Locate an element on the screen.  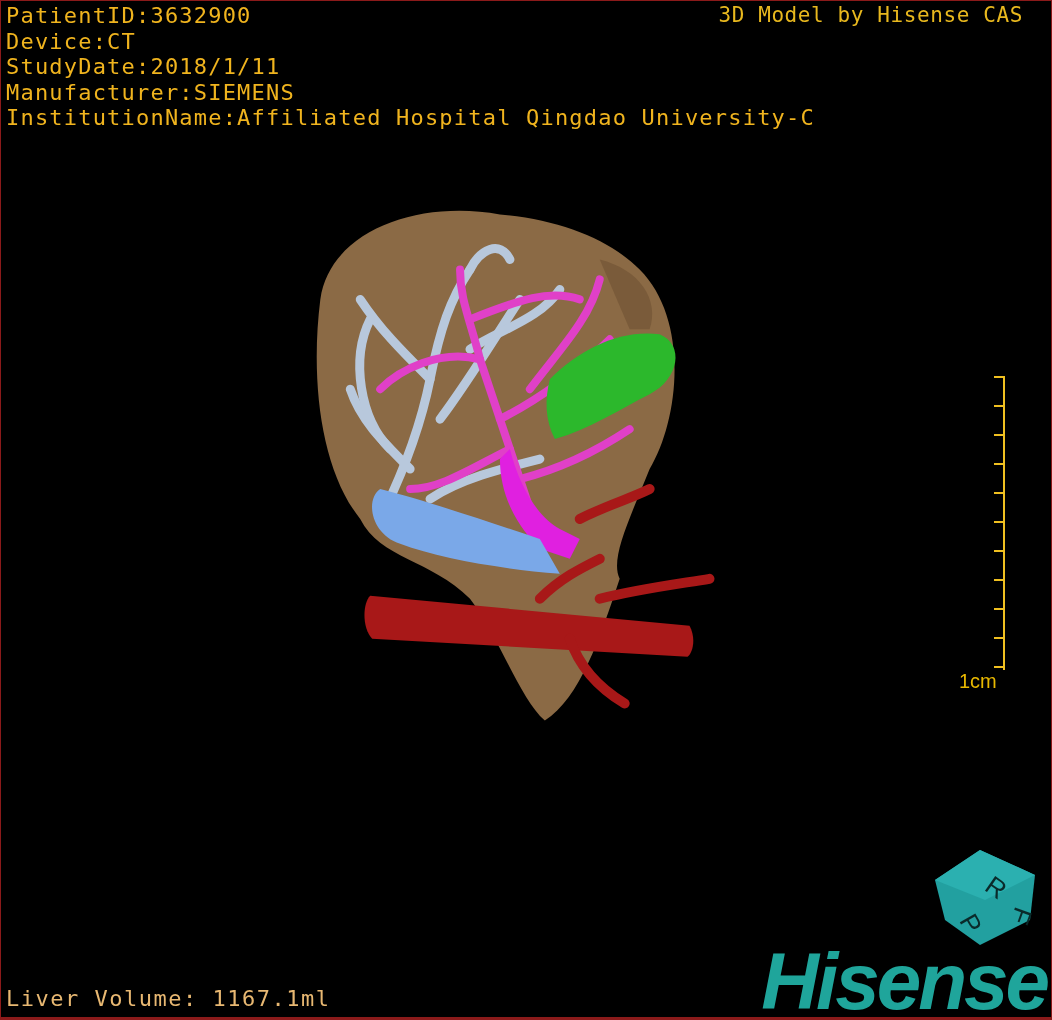
info-text: InstitutionName:Affiliated Hospital Qingdao University-C is located at coordinates (410, 118).